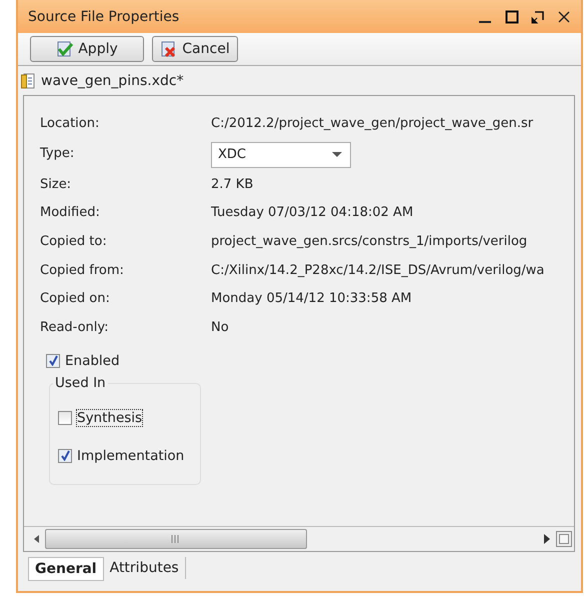  I want to click on horizontal-scrollbar, so click(299, 538).